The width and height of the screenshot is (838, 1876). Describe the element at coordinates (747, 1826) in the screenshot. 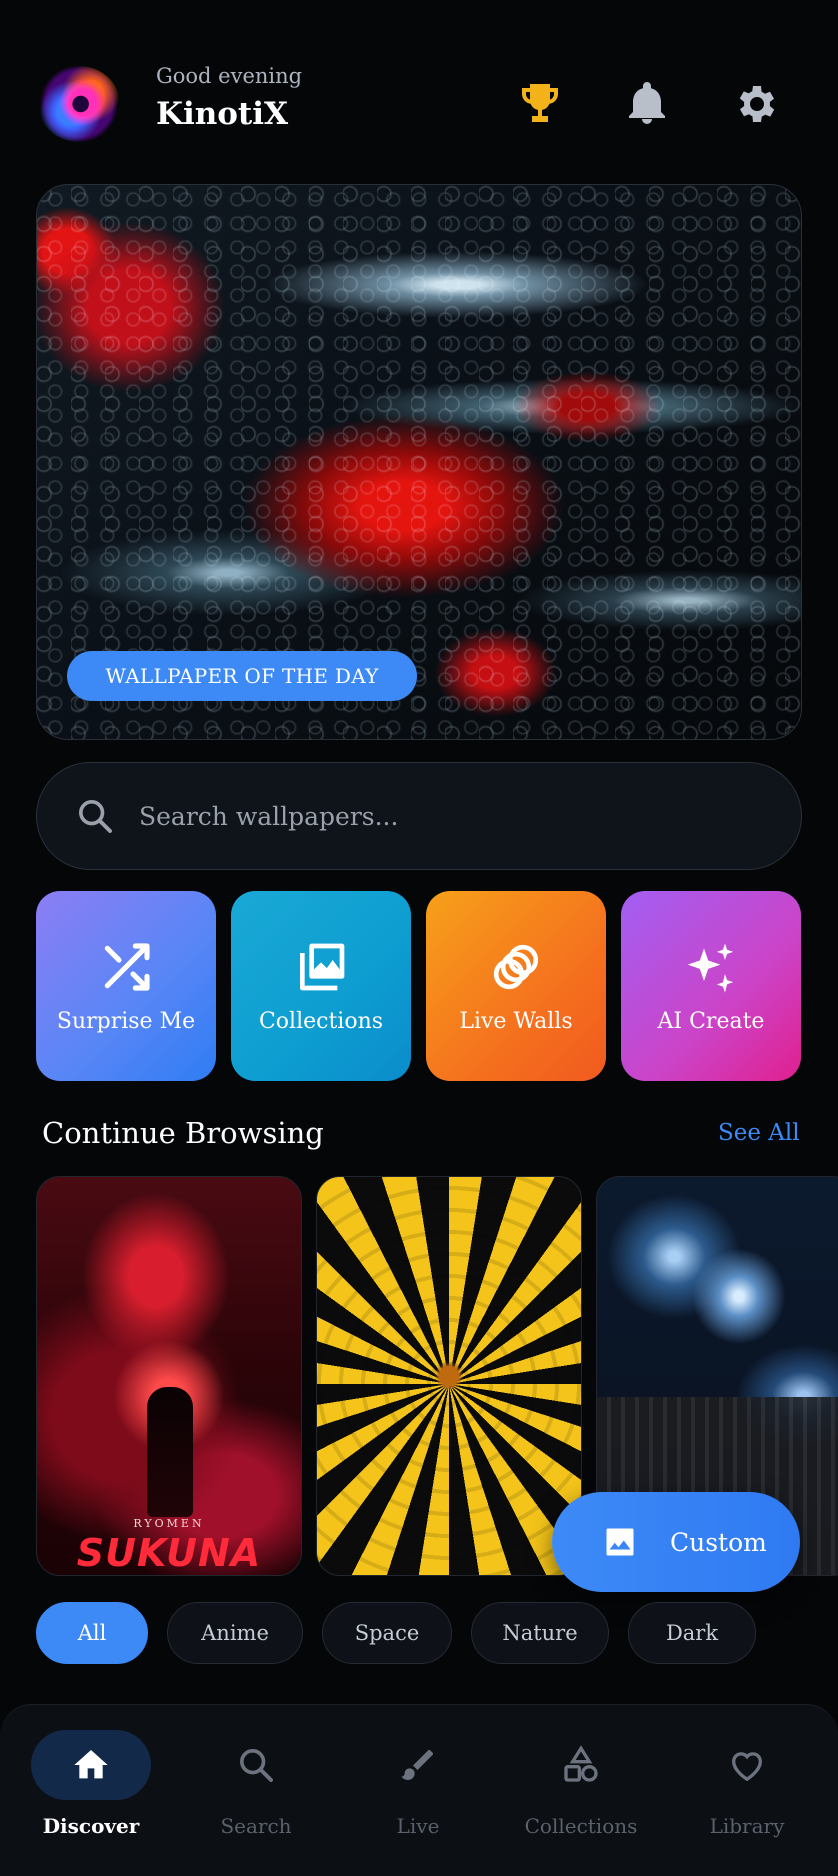

I see `nav-label: Library` at that location.